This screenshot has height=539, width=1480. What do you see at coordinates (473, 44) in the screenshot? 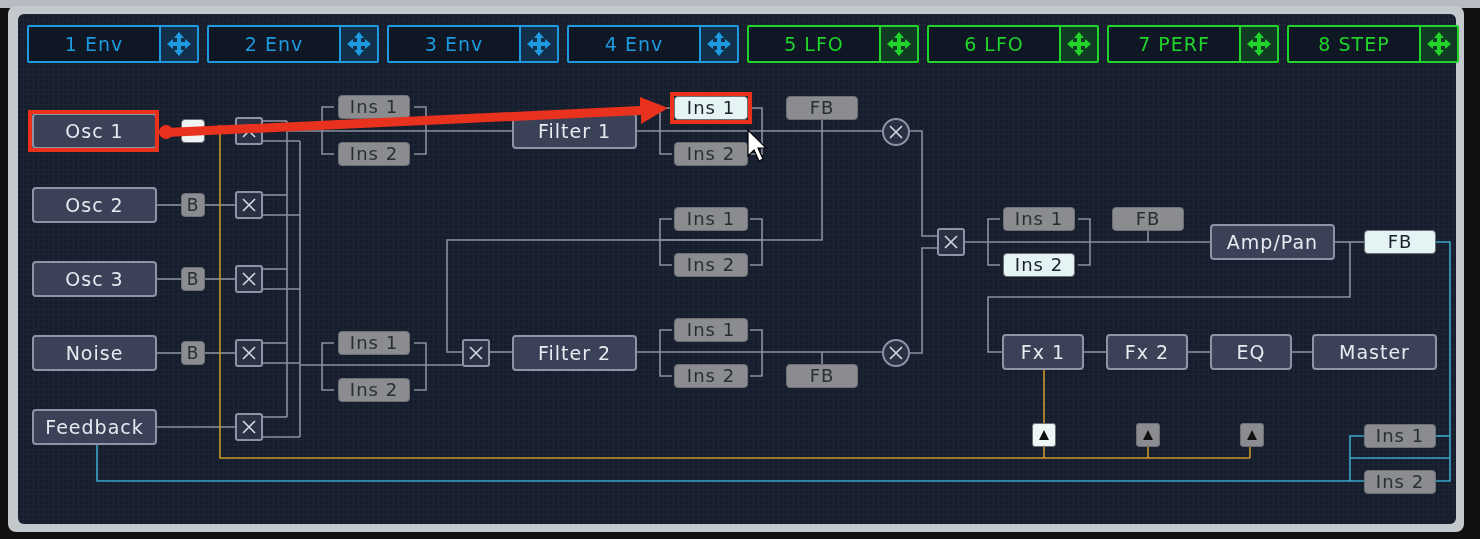
I see `mod-slot: 3 Env` at bounding box center [473, 44].